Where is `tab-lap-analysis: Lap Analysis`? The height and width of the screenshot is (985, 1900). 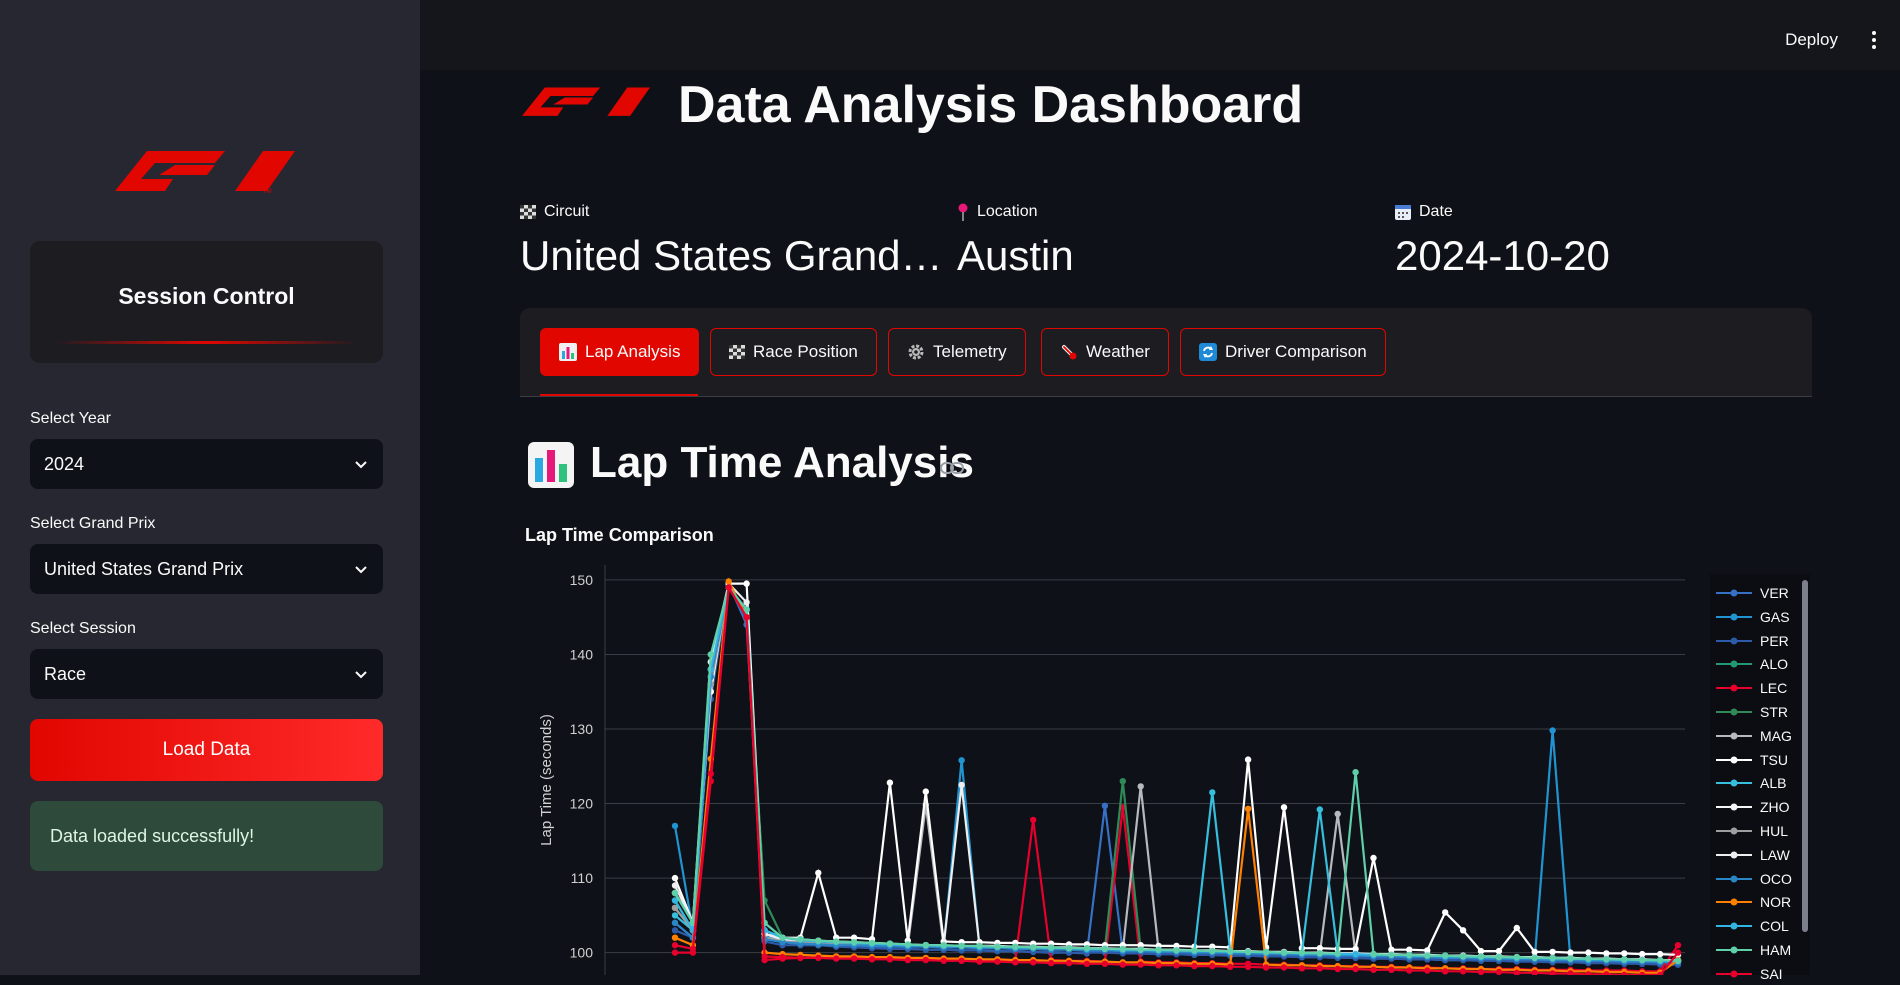
tab-lap-analysis: Lap Analysis is located at coordinates (620, 352).